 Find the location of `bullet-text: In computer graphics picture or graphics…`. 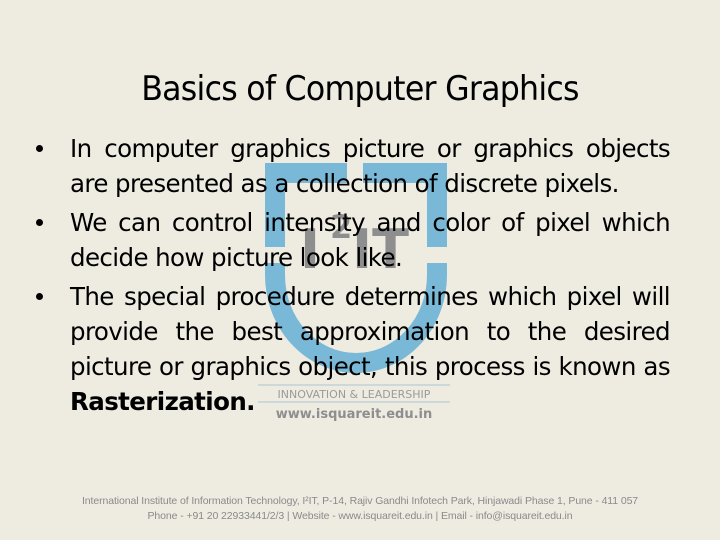

bullet-text: In computer graphics picture or graphics… is located at coordinates (370, 166).